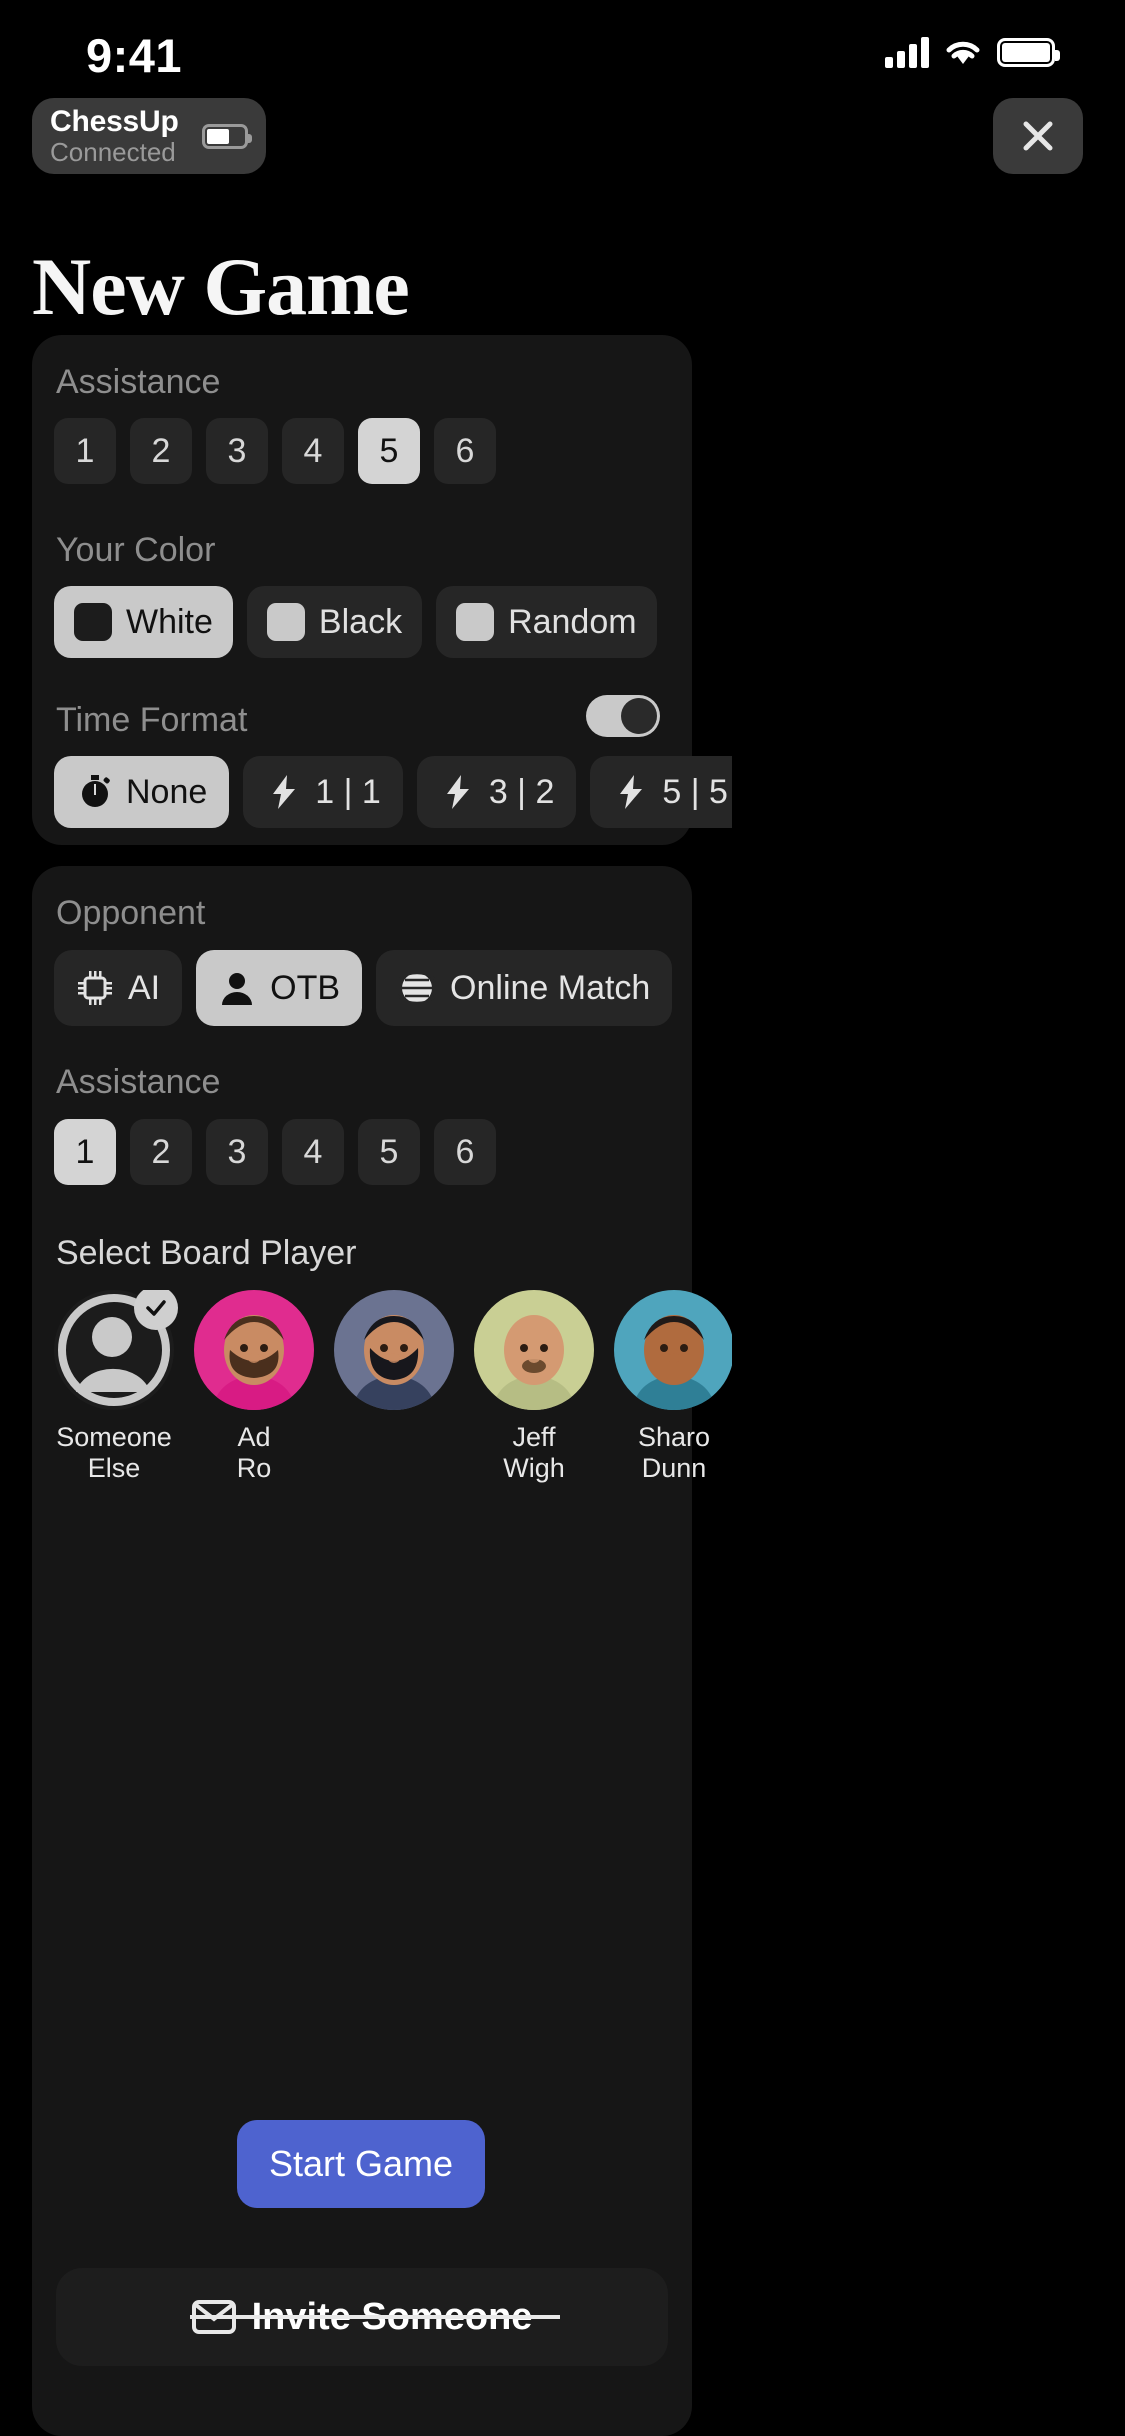  What do you see at coordinates (534, 1362) in the screenshot?
I see `avatar-bald-mustache` at bounding box center [534, 1362].